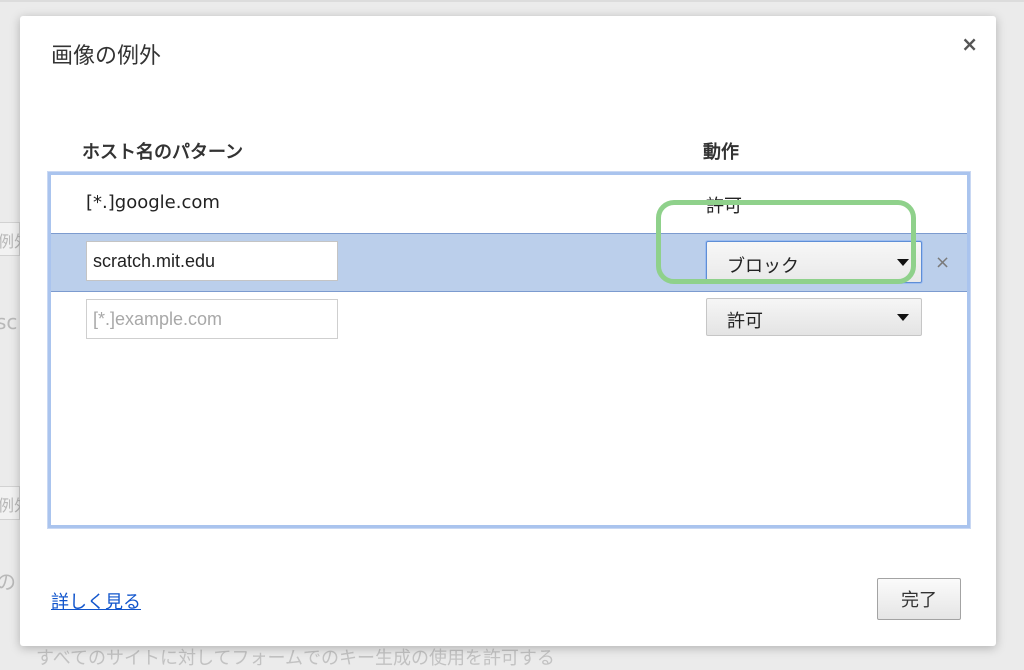 This screenshot has width=1024, height=670. I want to click on new-exception-row: 許可, so click(509, 320).